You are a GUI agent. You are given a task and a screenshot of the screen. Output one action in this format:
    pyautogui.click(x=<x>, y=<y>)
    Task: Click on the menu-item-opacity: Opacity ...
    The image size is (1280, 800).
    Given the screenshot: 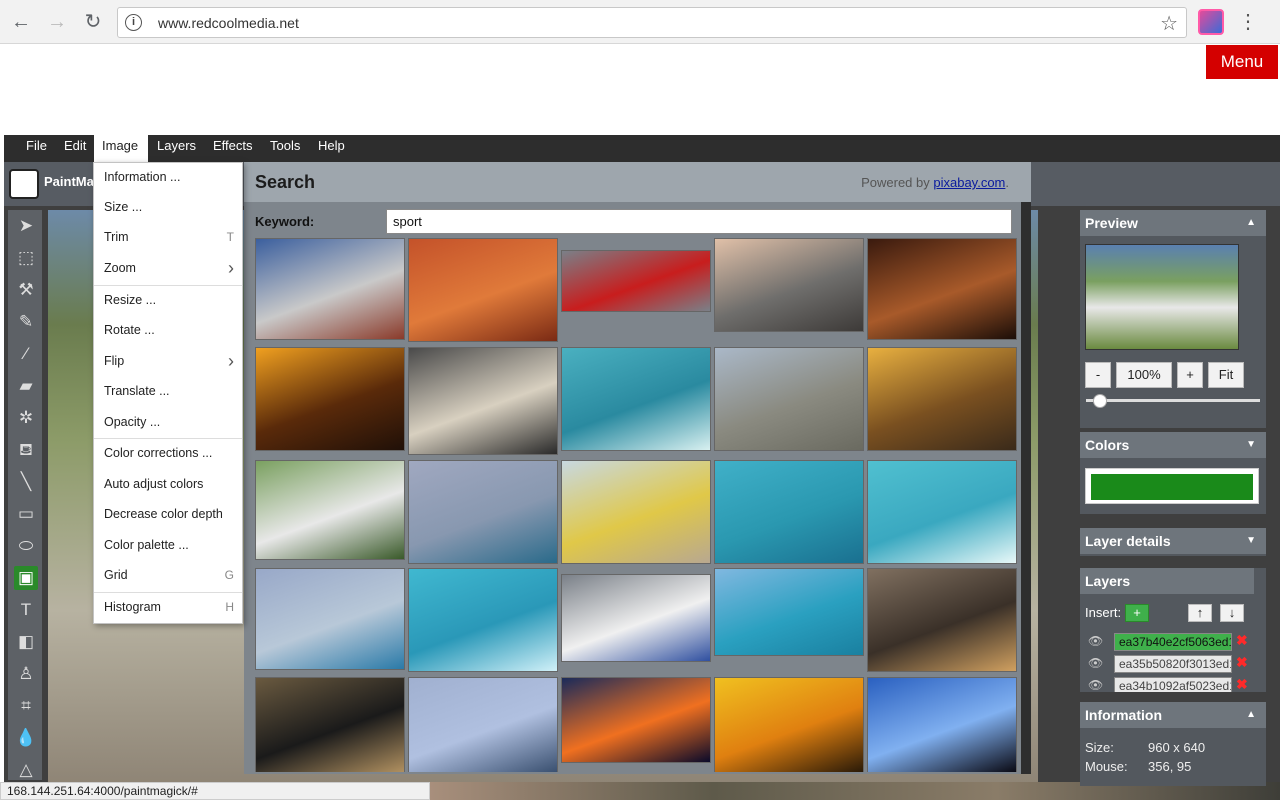 What is the action you would take?
    pyautogui.click(x=168, y=423)
    